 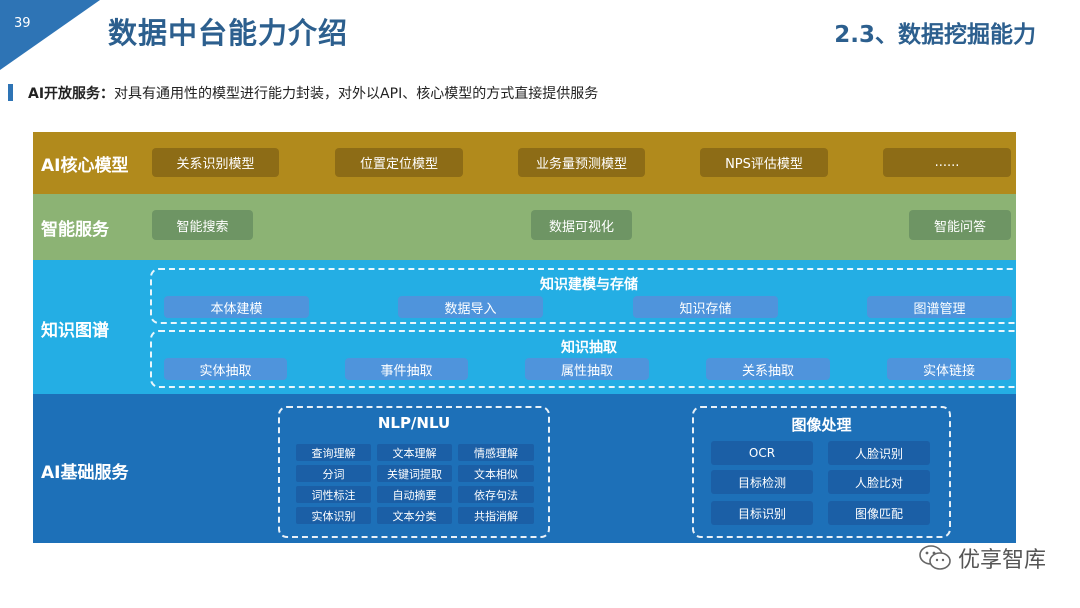 I want to click on layer-label-knowledge-graph: 知识图谱, so click(x=75, y=331).